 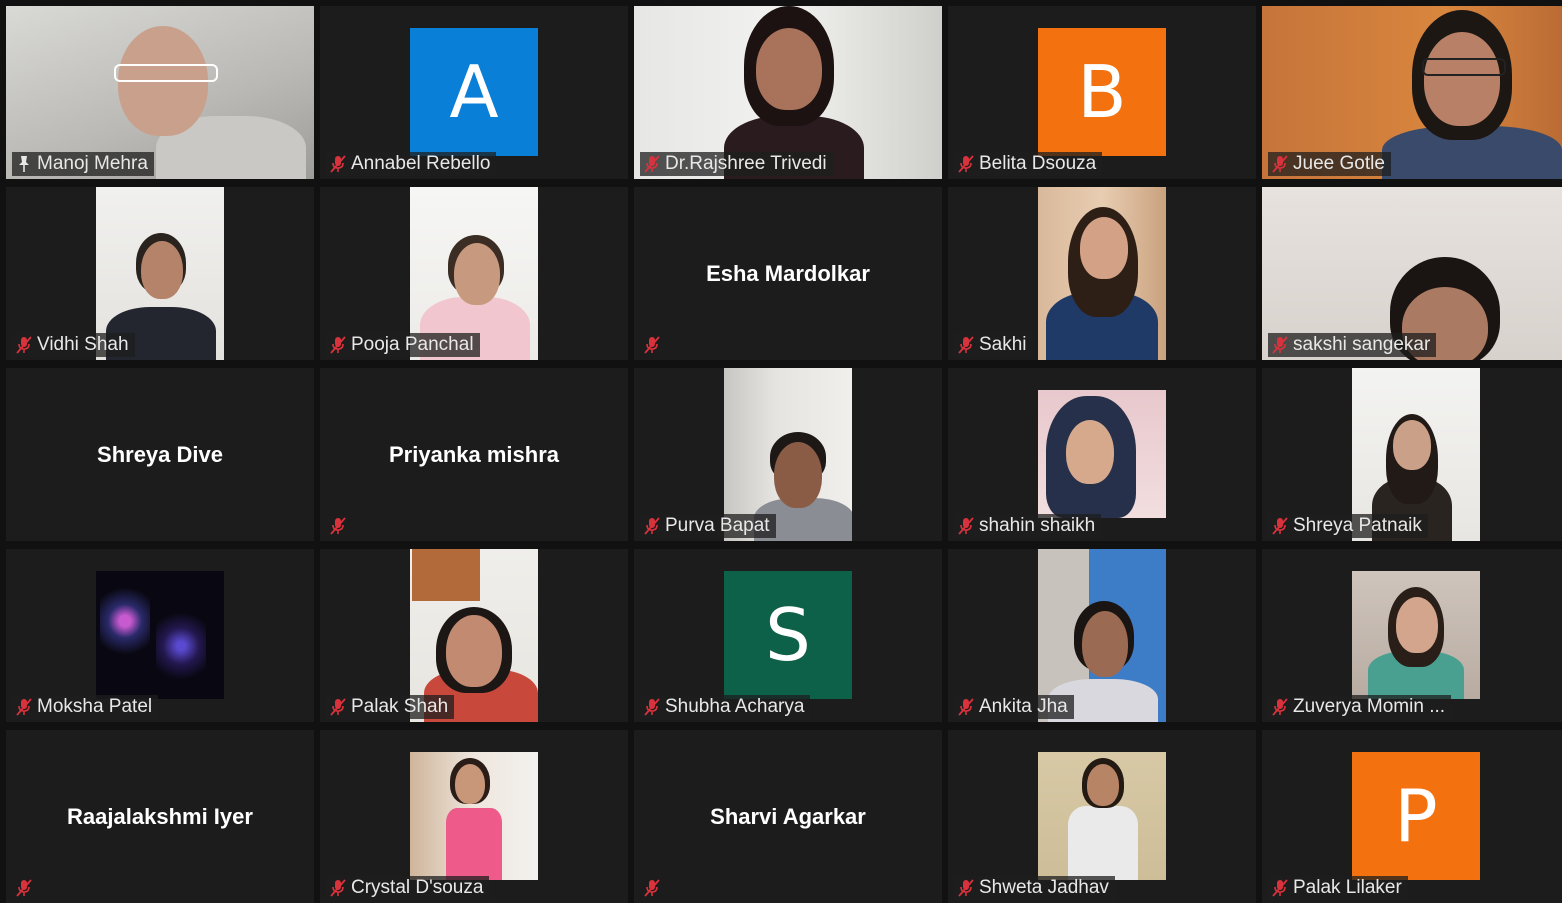 I want to click on participant-name-label: Shubha Acharya, so click(x=725, y=707).